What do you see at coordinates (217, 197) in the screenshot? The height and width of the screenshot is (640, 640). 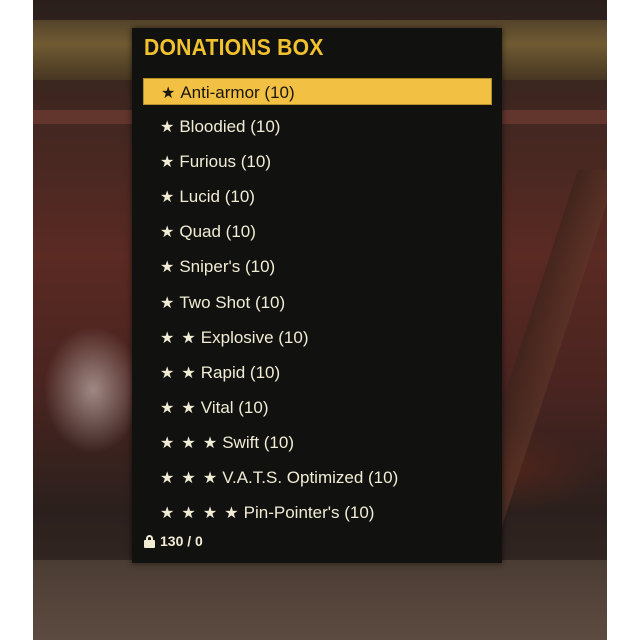 I see `item-label: Lucid (10)` at bounding box center [217, 197].